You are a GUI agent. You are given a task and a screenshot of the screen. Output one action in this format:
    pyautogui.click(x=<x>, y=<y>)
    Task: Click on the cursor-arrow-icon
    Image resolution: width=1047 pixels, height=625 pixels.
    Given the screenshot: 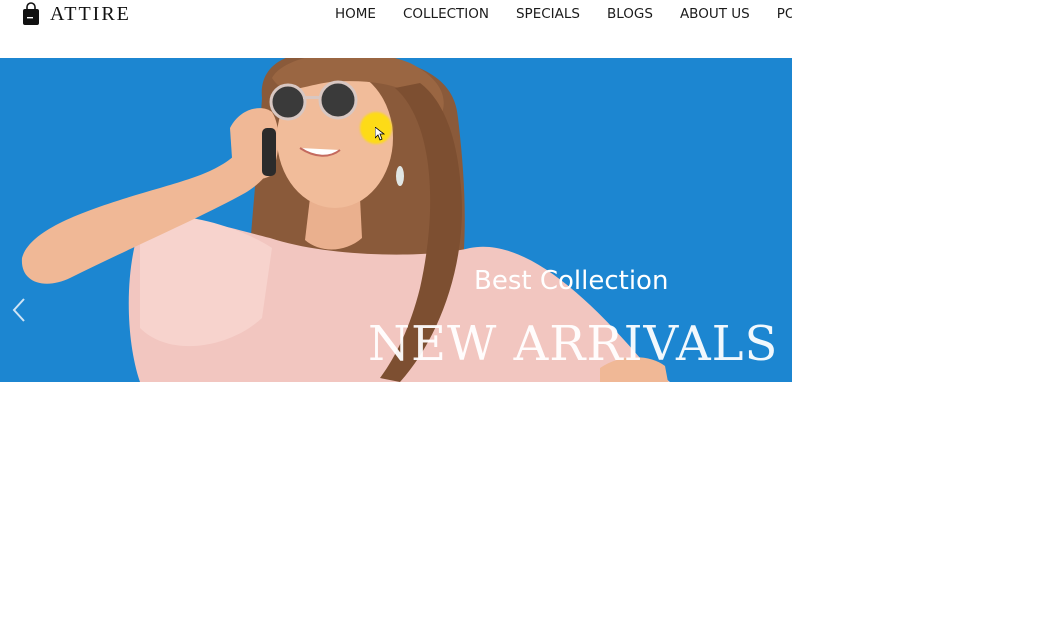 What is the action you would take?
    pyautogui.click(x=380, y=134)
    